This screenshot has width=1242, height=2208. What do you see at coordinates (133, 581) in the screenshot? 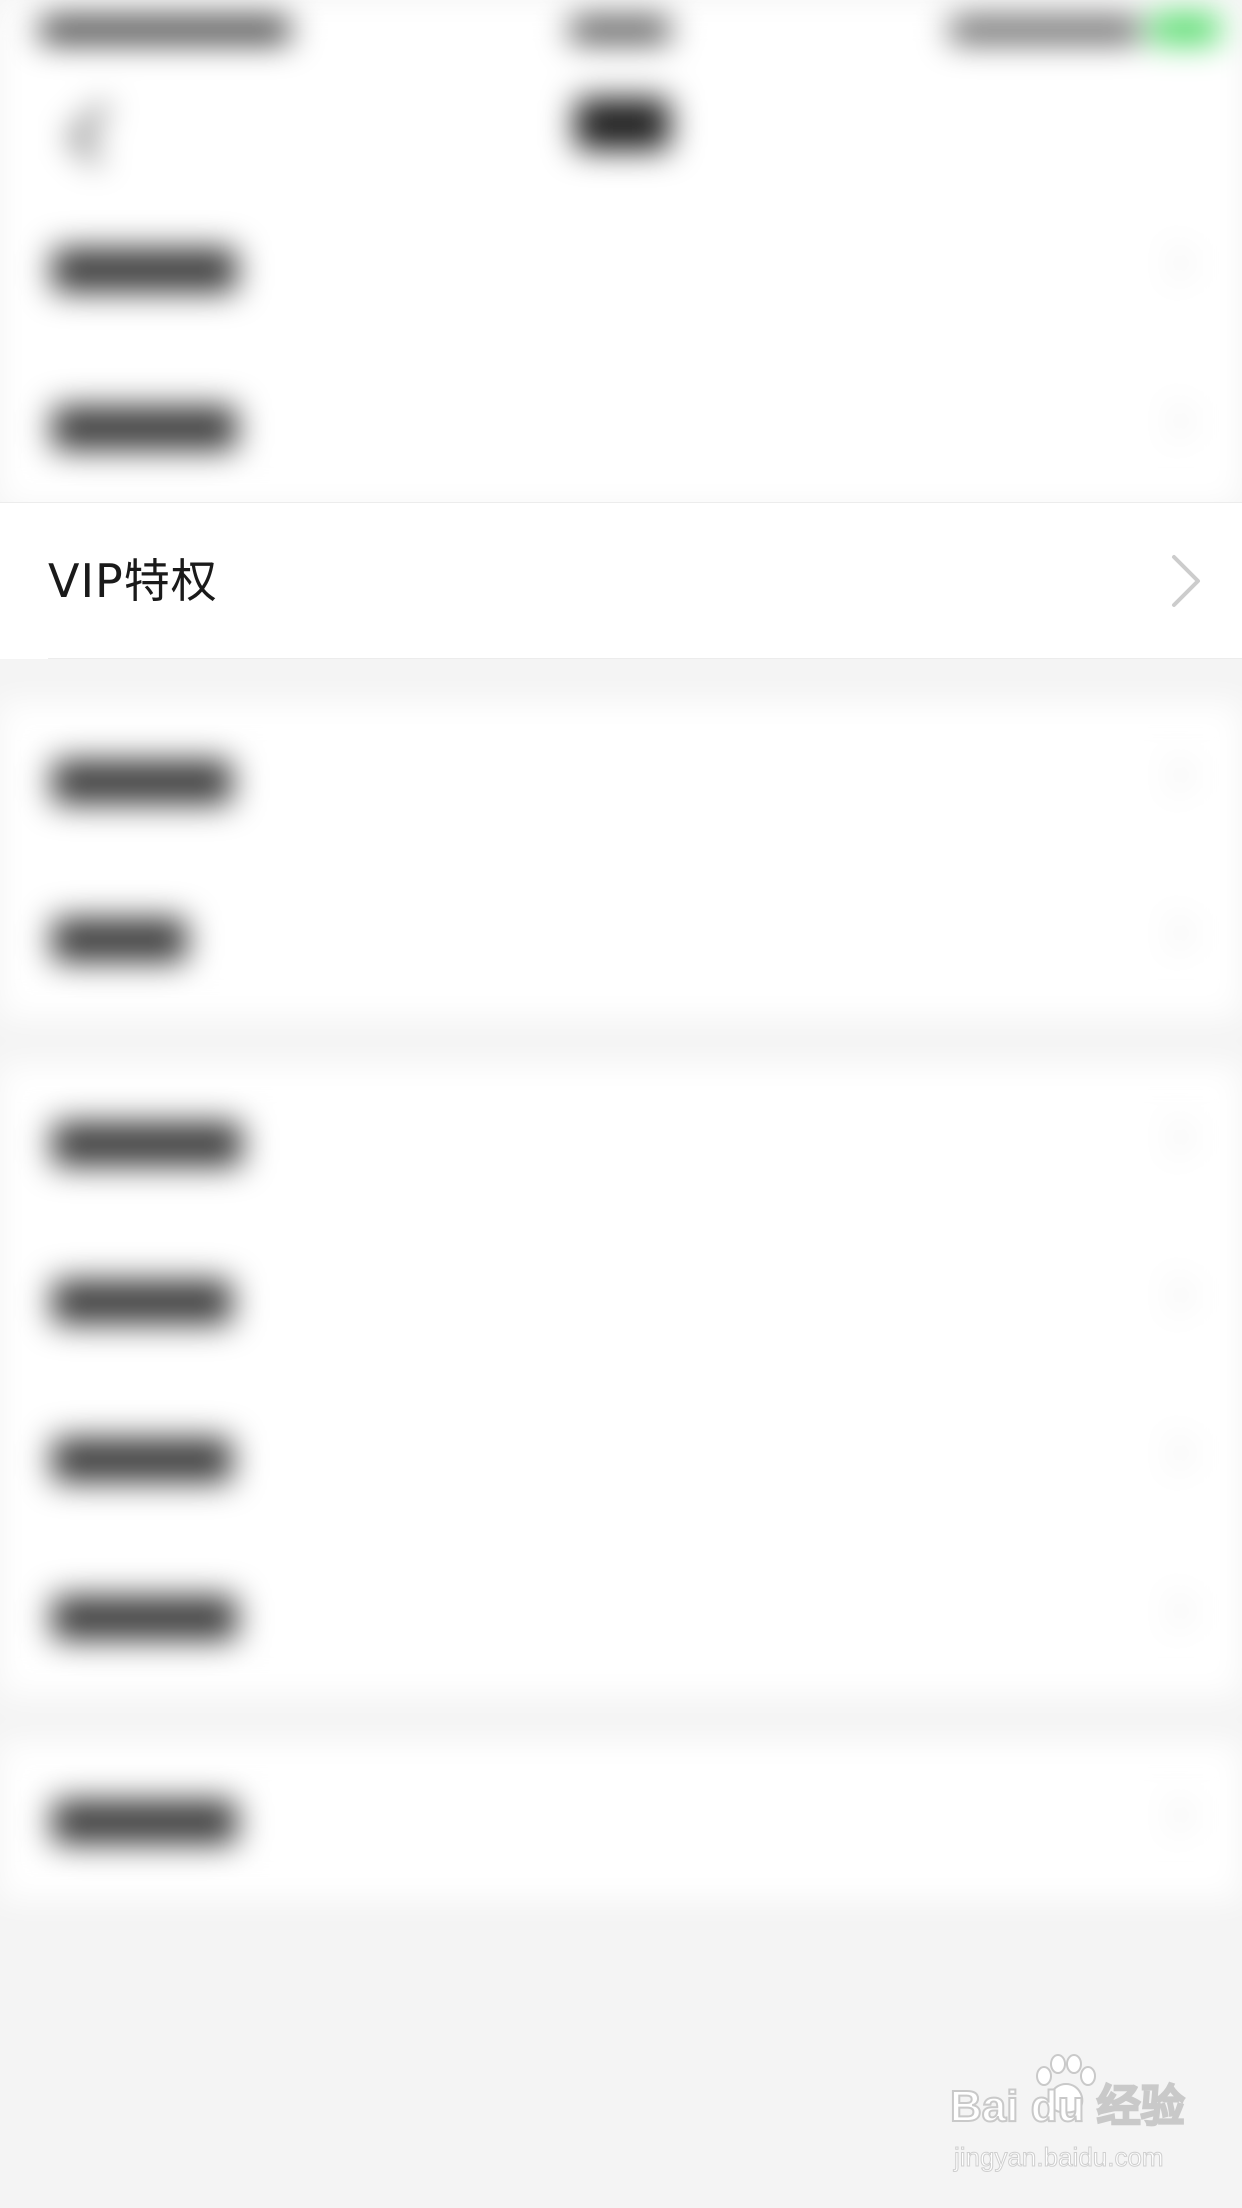
I see `vip-privileges-label: VIP特权` at bounding box center [133, 581].